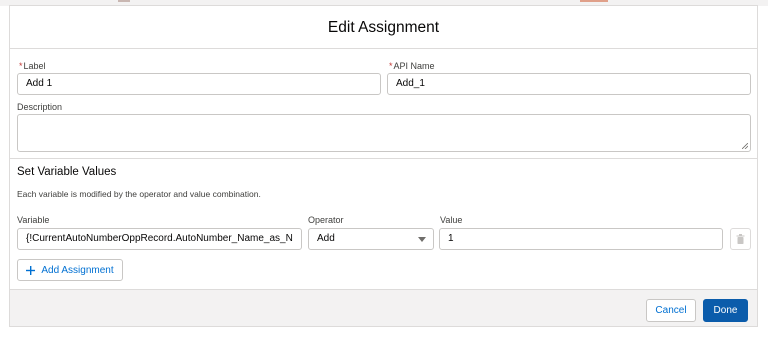 Image resolution: width=768 pixels, height=337 pixels. What do you see at coordinates (39, 83) in the screenshot?
I see `label-input-value: Add 1` at bounding box center [39, 83].